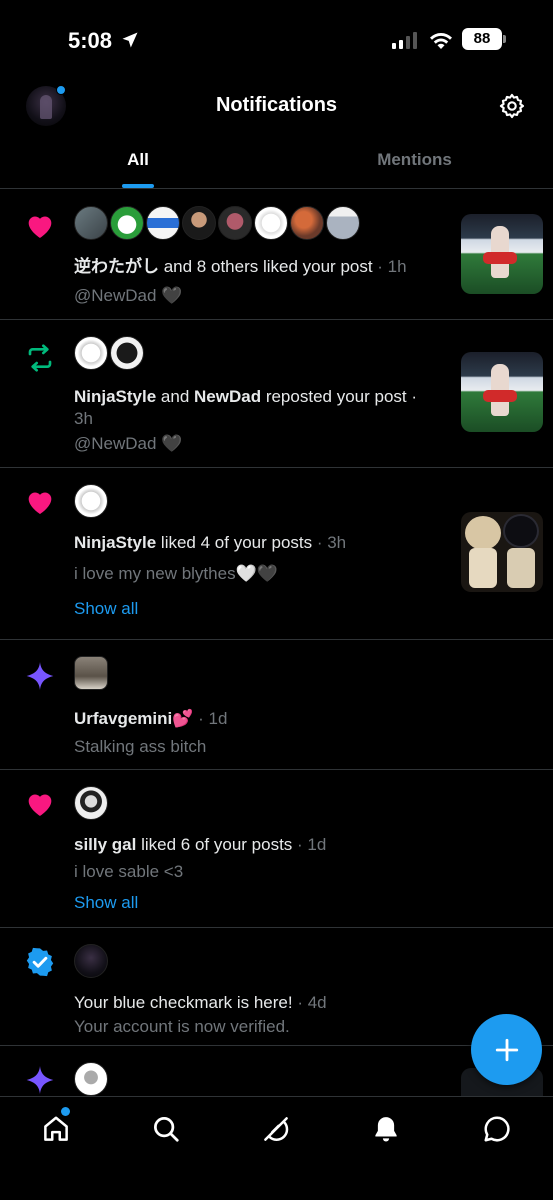 The image size is (553, 1200). I want to click on repost-icon, so click(40, 358).